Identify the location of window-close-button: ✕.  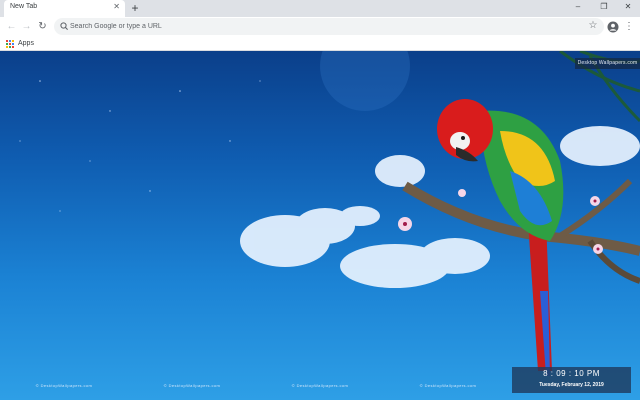
(628, 8).